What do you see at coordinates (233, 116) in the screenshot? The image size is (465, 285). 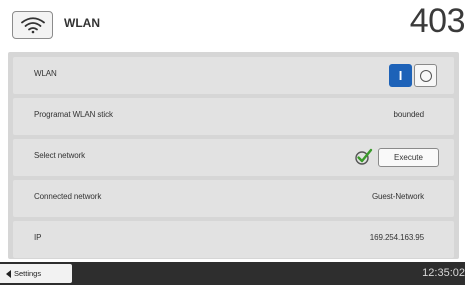 I see `setting-row-wlan-stick: Programat WLAN stick bounded` at bounding box center [233, 116].